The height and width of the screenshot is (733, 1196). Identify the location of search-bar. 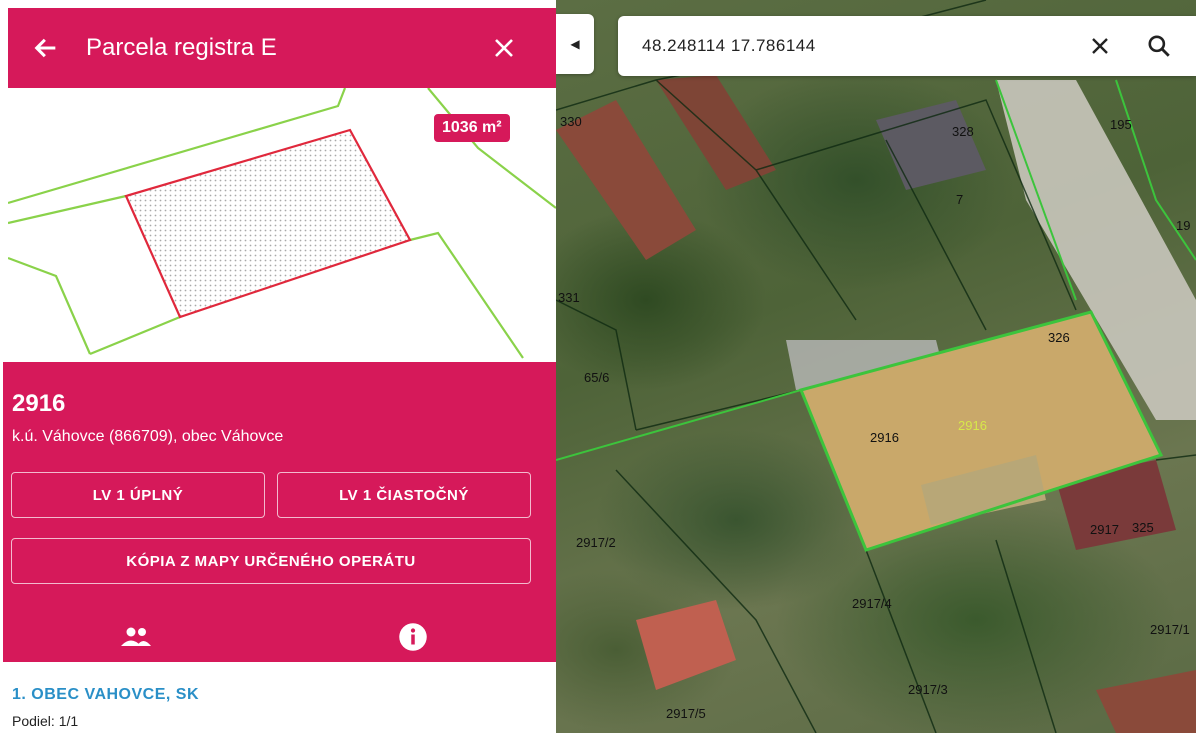
(907, 46).